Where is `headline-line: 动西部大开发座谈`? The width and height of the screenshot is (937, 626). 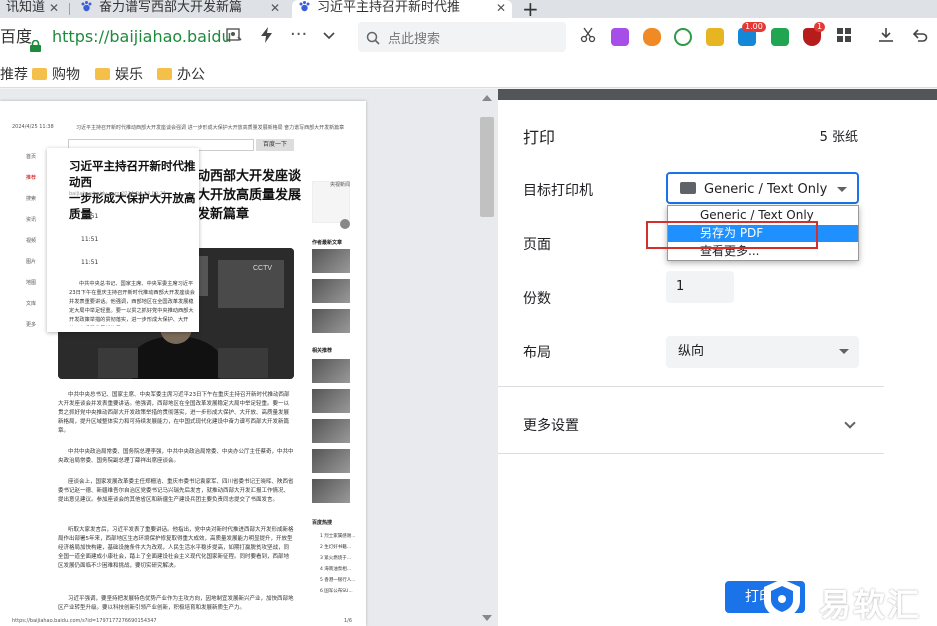 headline-line: 动西部大开发座谈 is located at coordinates (249, 176).